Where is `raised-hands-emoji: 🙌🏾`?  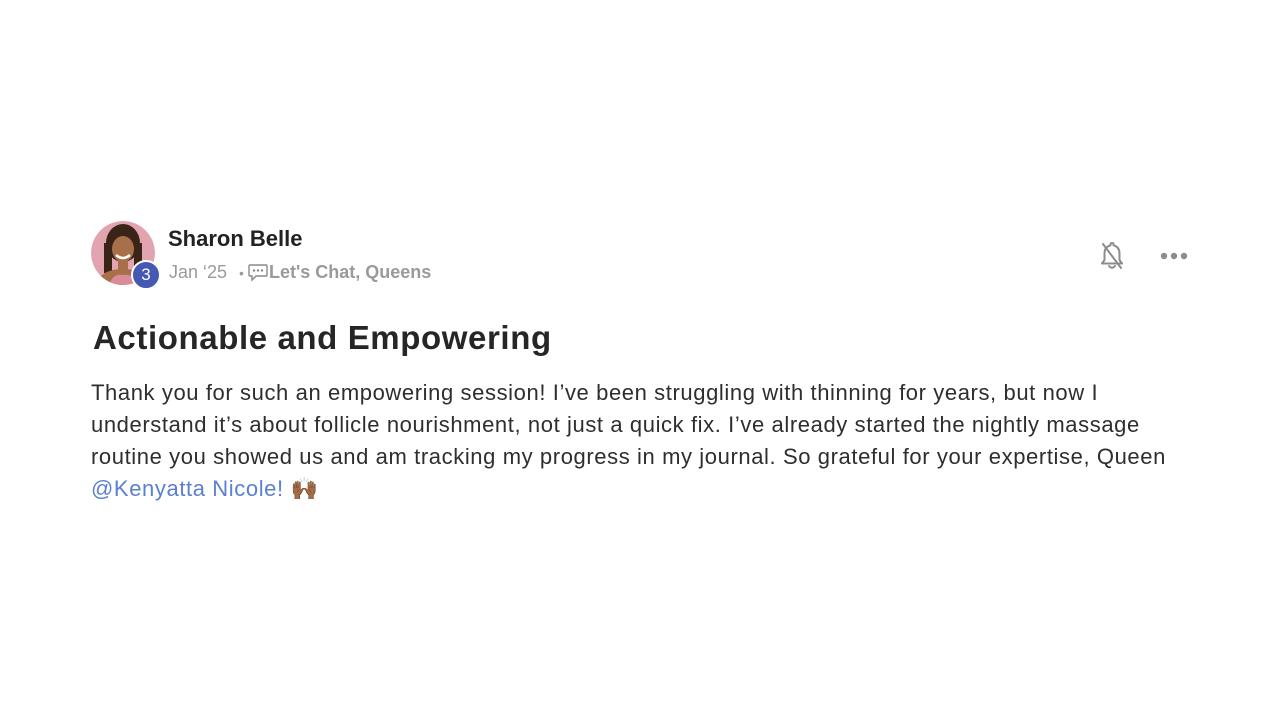
raised-hands-emoji: 🙌🏾 is located at coordinates (304, 488).